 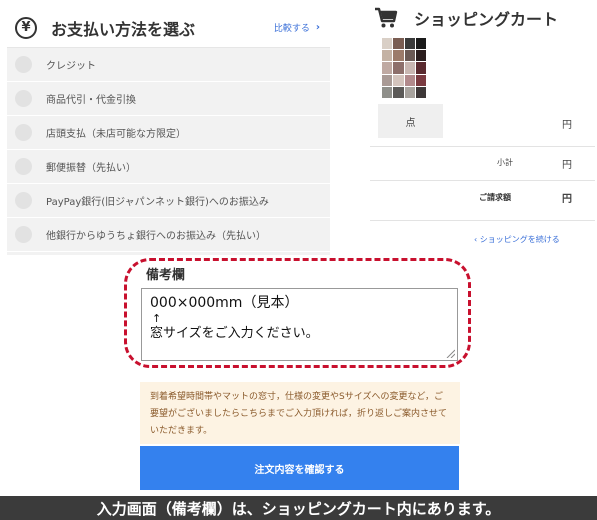 What do you see at coordinates (157, 202) in the screenshot?
I see `payment-method-label: PayPay銀行(旧ジャパンネット銀行)へのお振込み` at bounding box center [157, 202].